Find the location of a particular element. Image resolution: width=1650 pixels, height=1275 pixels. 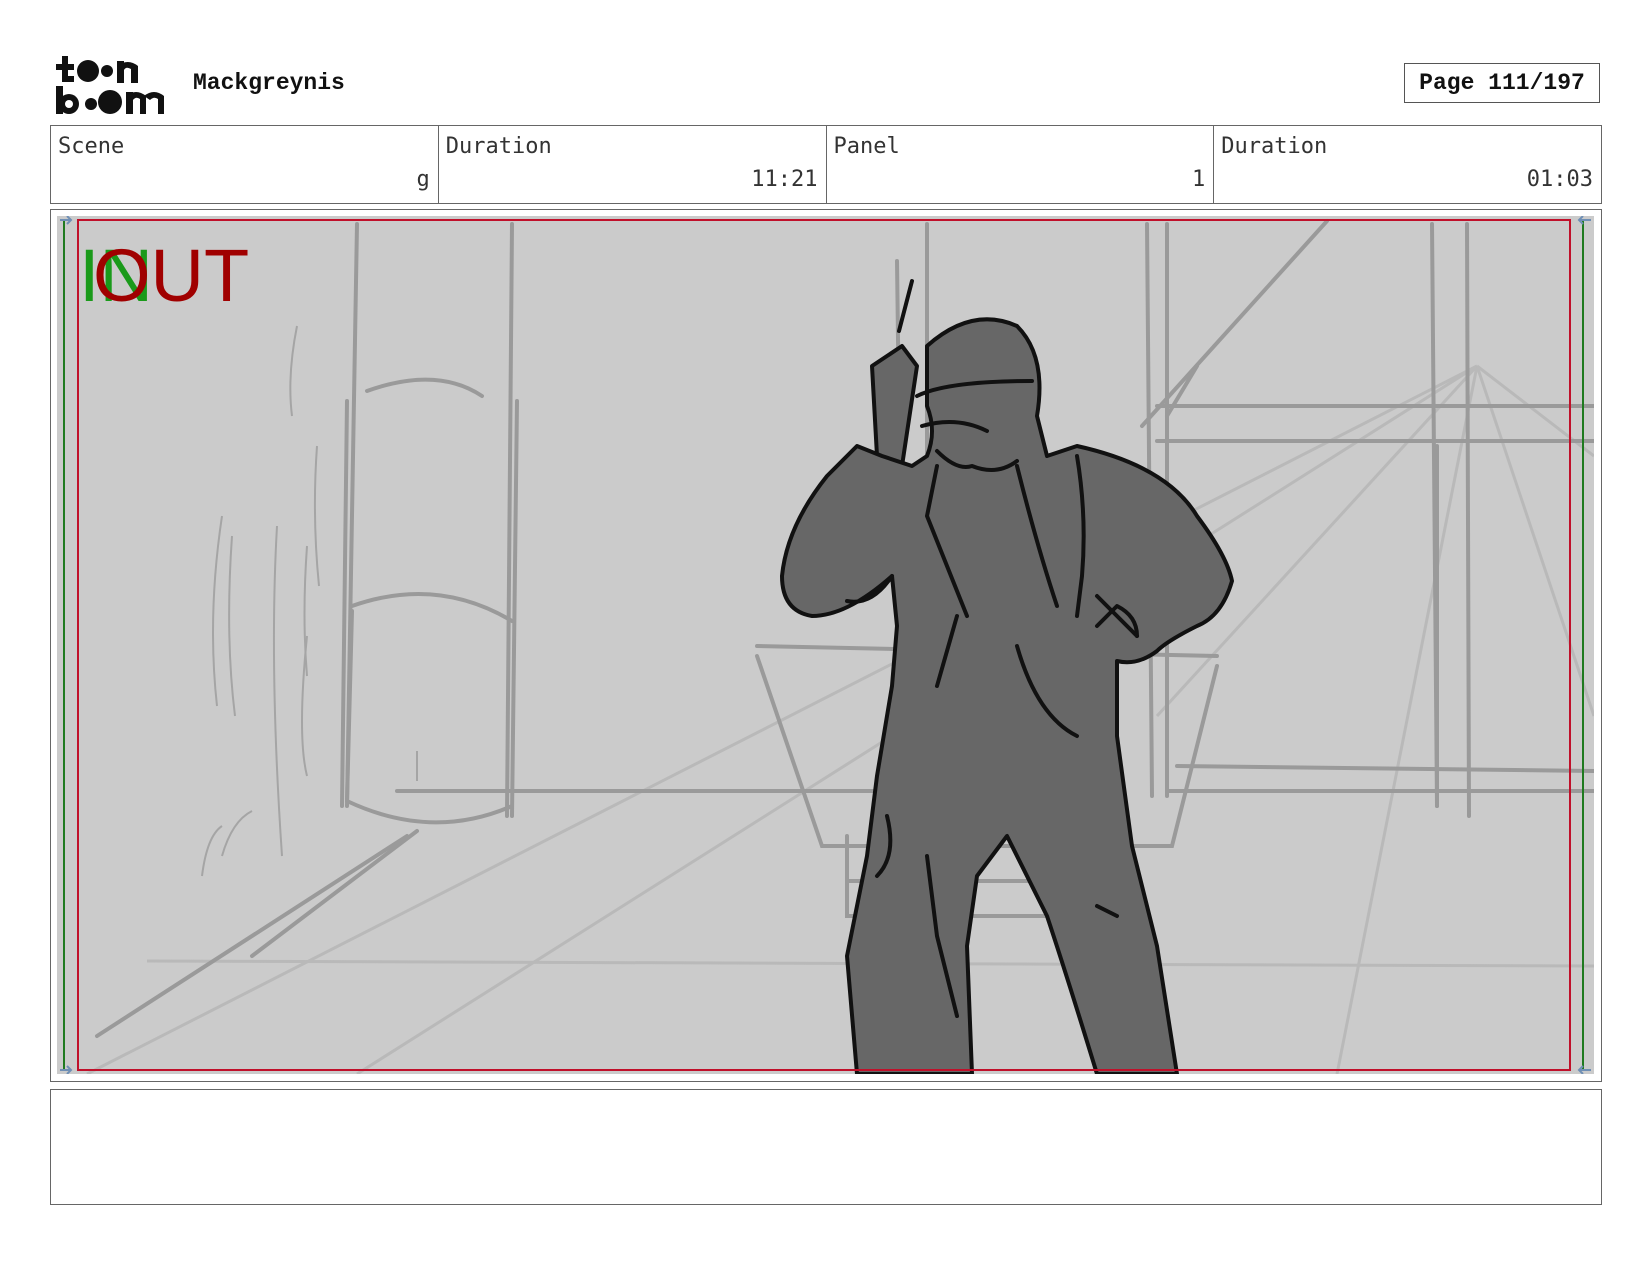

panel-duration-label: Duration is located at coordinates (1274, 146).